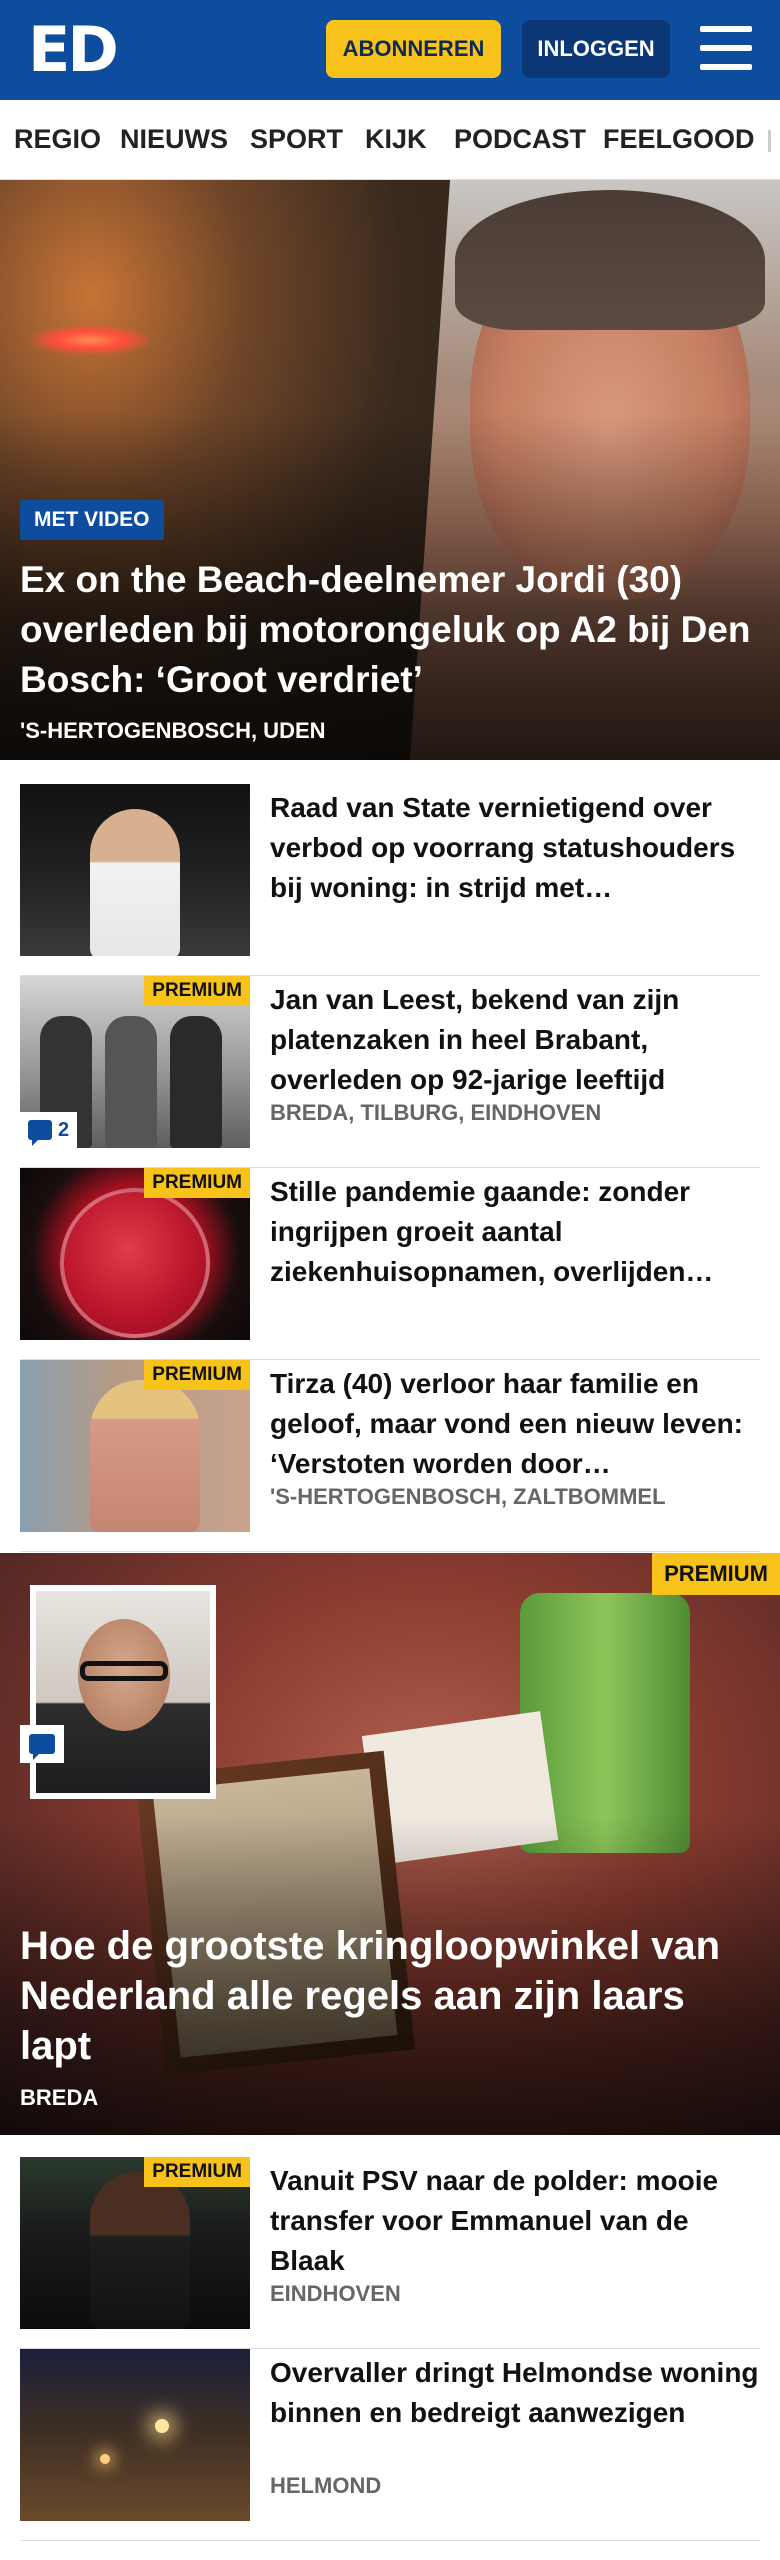 This screenshot has height=2560, width=780. I want to click on article-thumbnail: PREMIUM 2, so click(135, 1062).